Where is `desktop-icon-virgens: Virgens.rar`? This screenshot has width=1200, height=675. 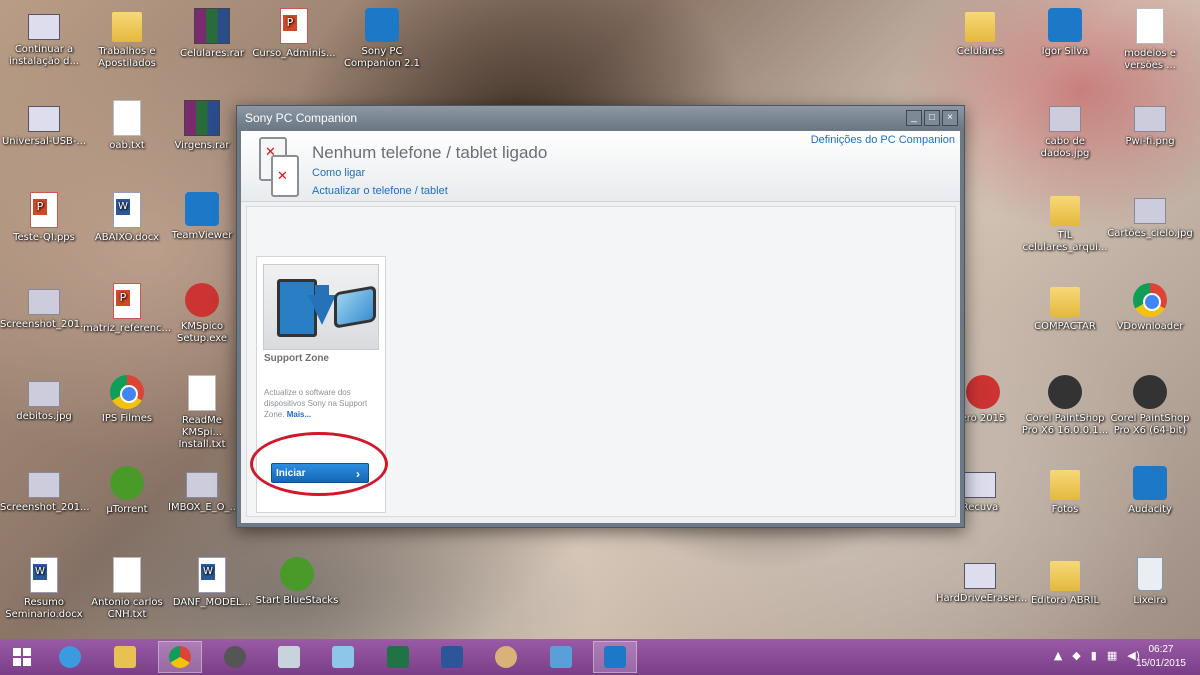
desktop-icon-virgens: Virgens.rar is located at coordinates (202, 126).